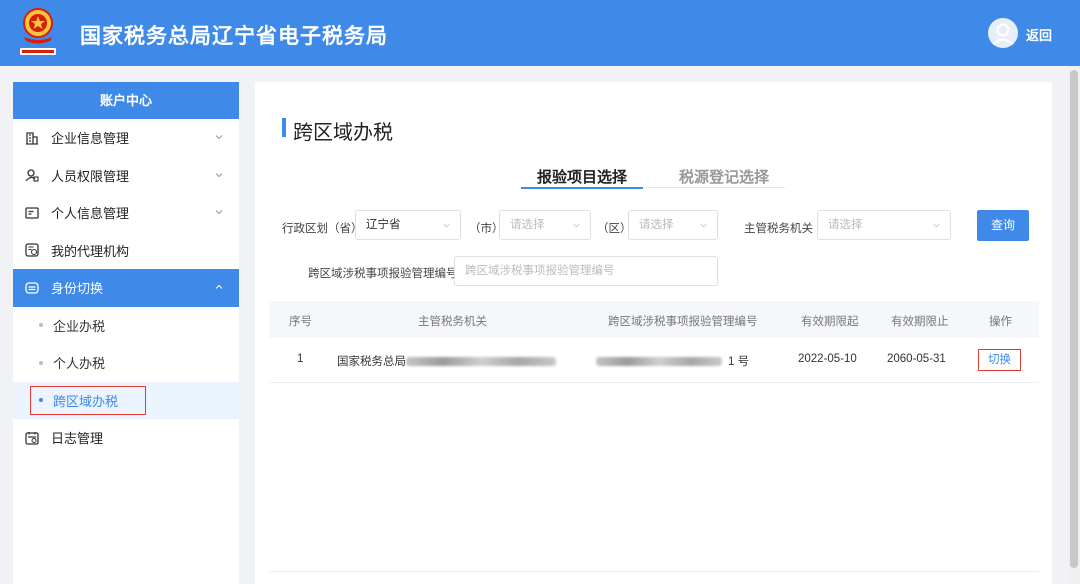  Describe the element at coordinates (32, 213) in the screenshot. I see `id-card-icon` at that location.